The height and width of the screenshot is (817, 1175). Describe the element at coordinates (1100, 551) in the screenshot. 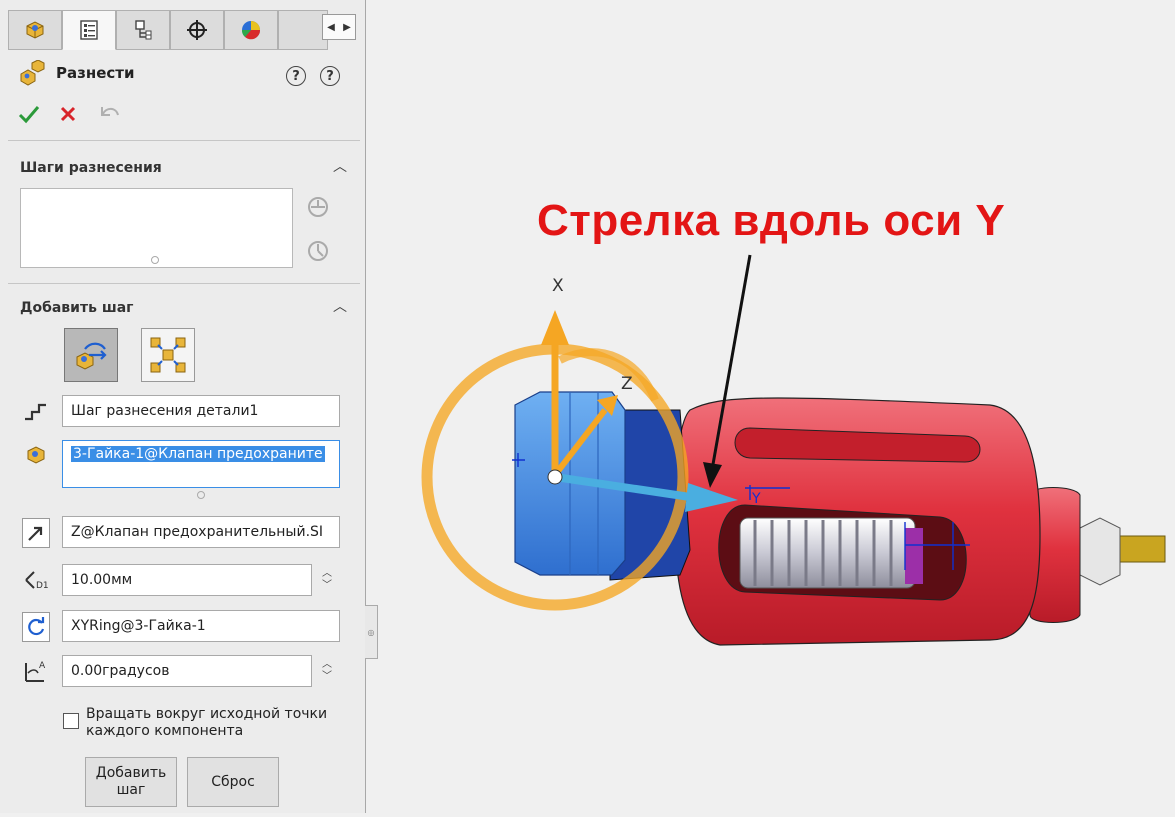

I see `right-nut` at that location.